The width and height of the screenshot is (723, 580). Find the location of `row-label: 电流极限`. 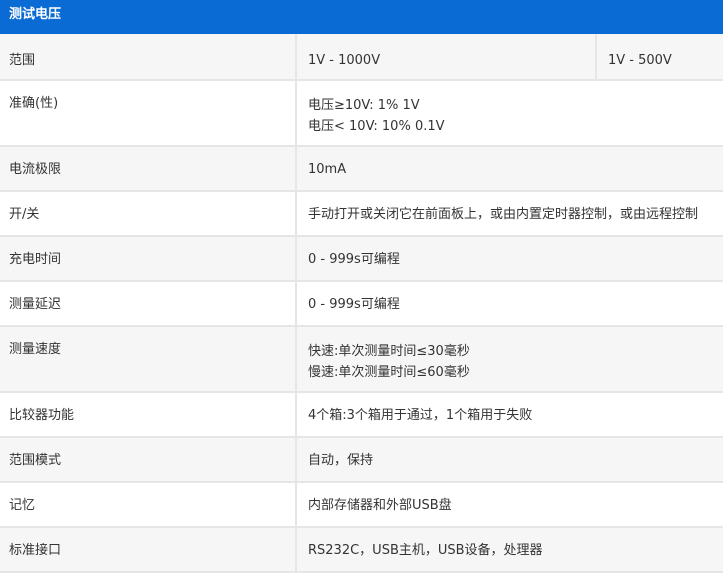

row-label: 电流极限 is located at coordinates (148, 168).